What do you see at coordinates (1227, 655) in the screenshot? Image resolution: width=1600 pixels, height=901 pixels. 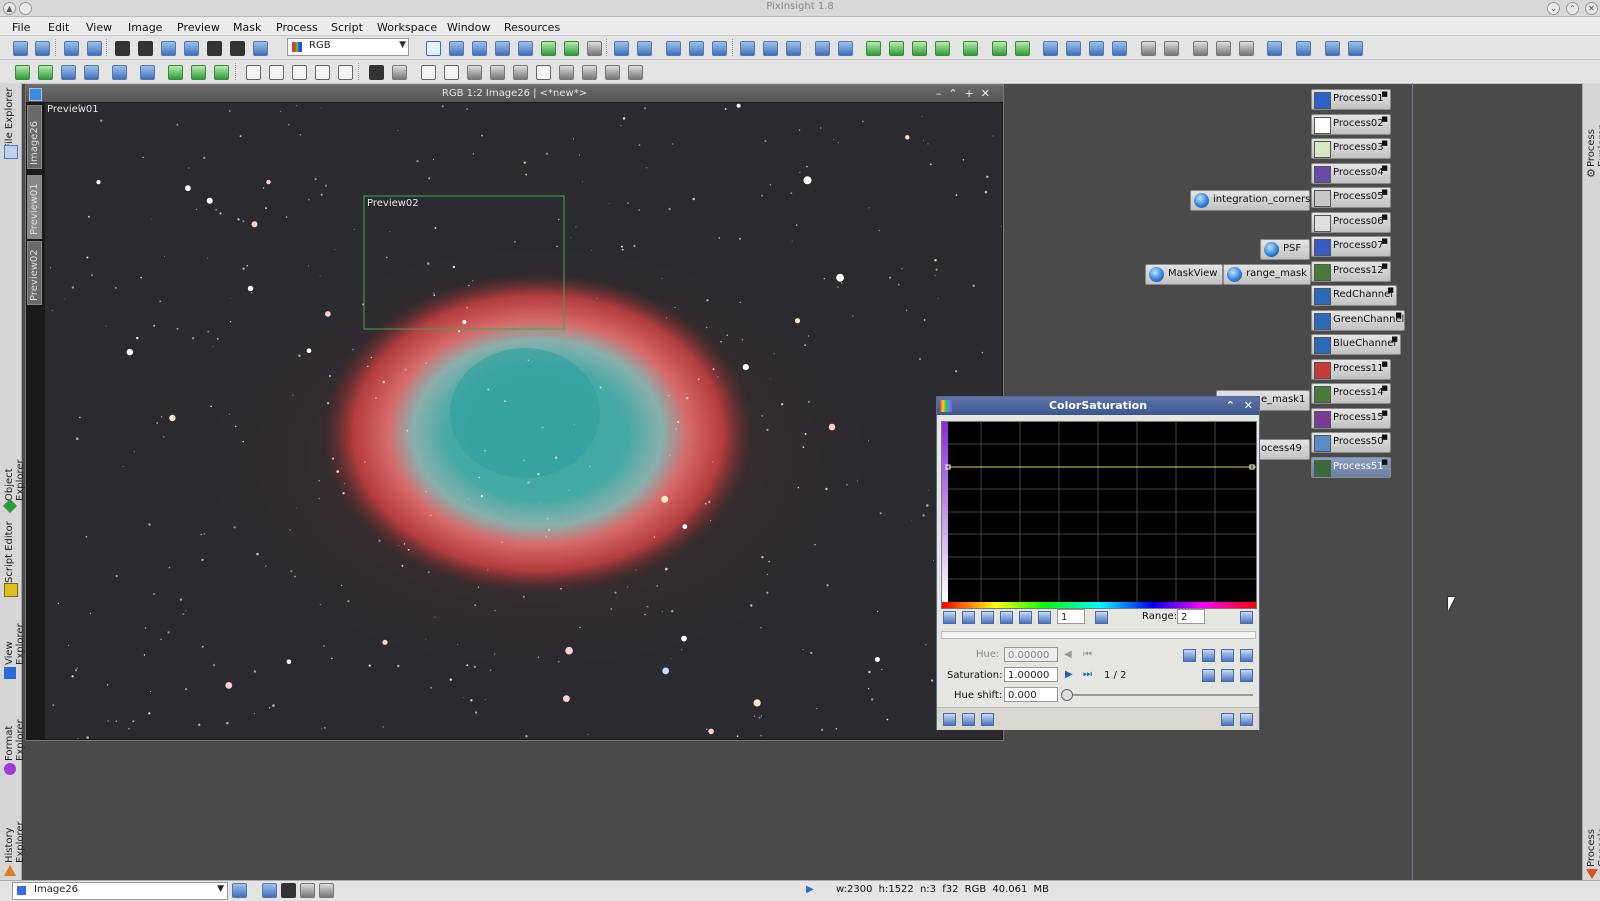 I see `curve-invert-icon` at bounding box center [1227, 655].